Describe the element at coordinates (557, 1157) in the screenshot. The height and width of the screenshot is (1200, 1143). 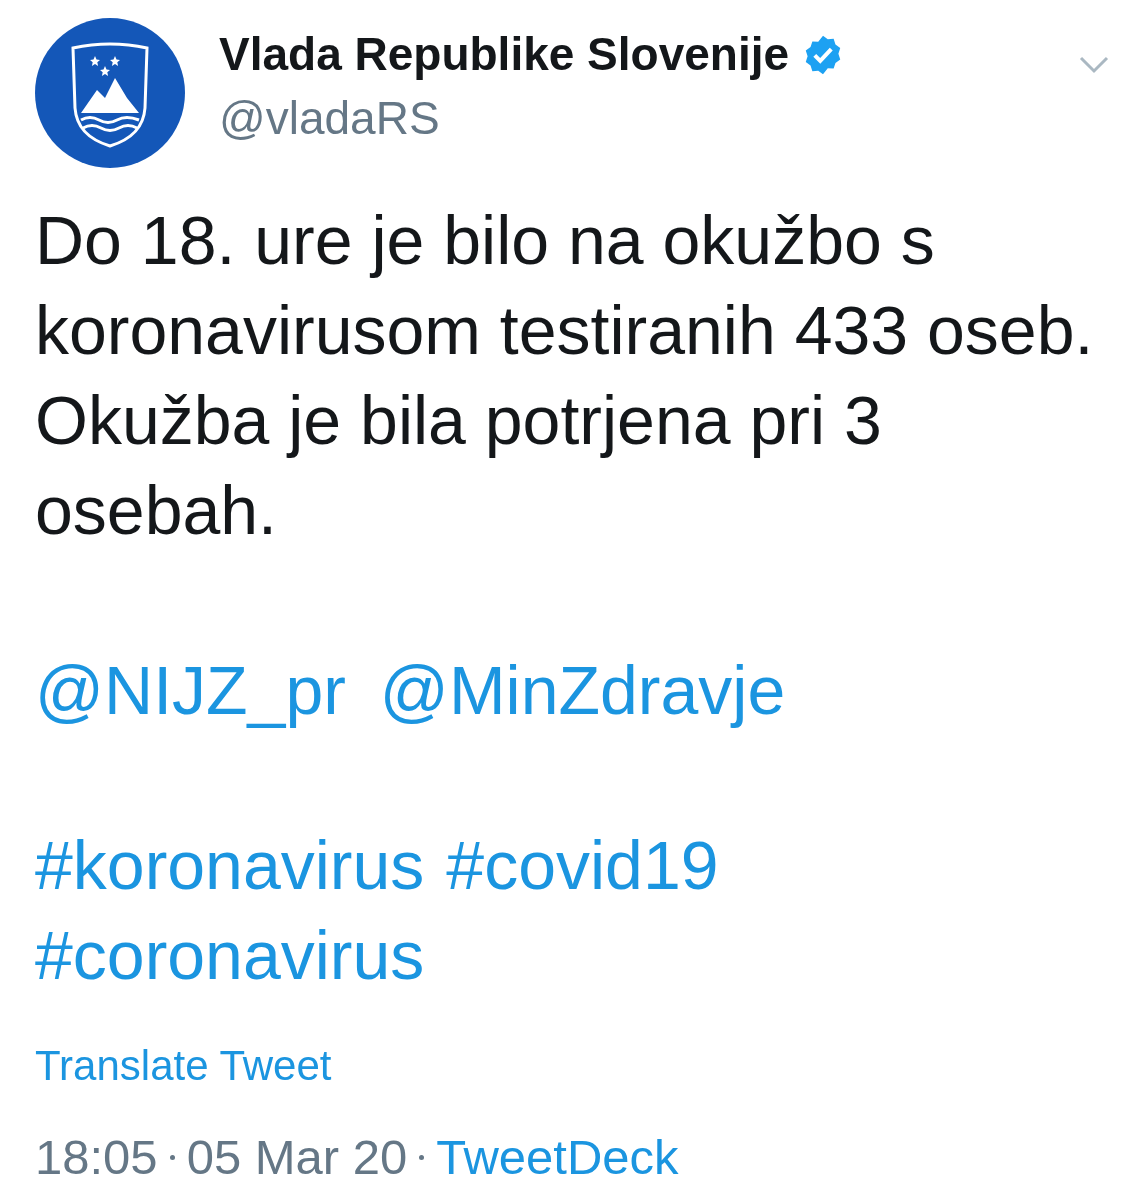
I see `source-link: TweetDeck` at that location.